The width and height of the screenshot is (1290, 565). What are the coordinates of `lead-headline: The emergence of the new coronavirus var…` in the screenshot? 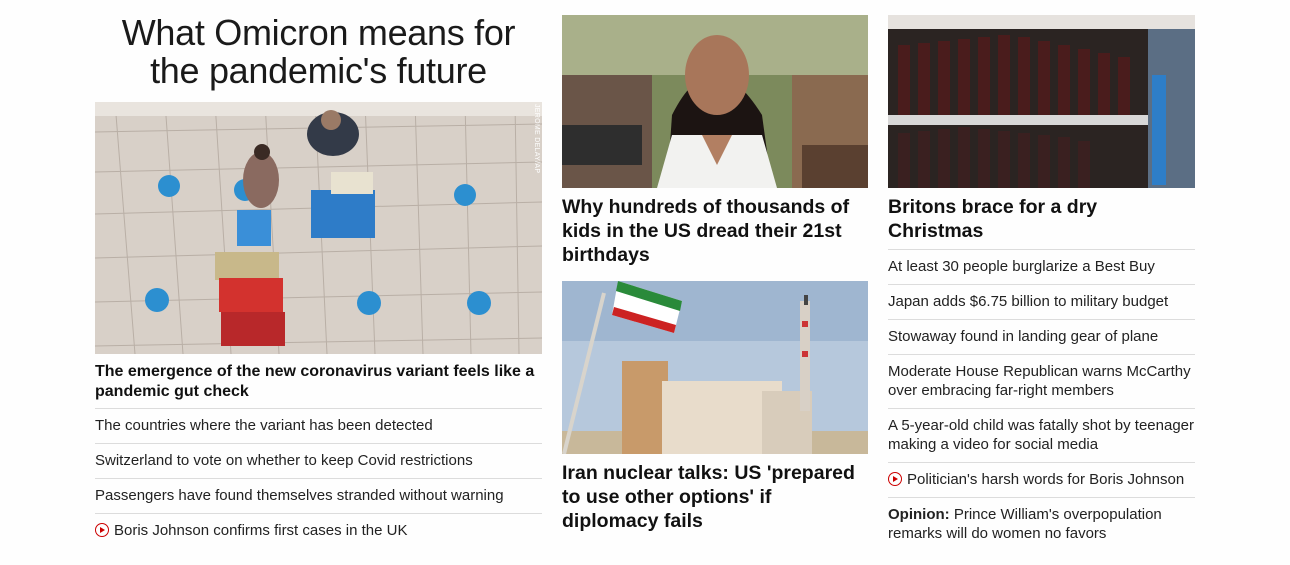 It's located at (318, 382).